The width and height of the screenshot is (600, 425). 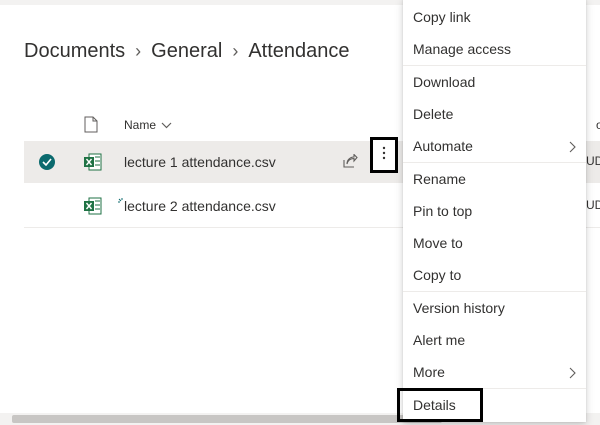 What do you see at coordinates (200, 162) in the screenshot?
I see `file-name: lecture 1 attendance.csv` at bounding box center [200, 162].